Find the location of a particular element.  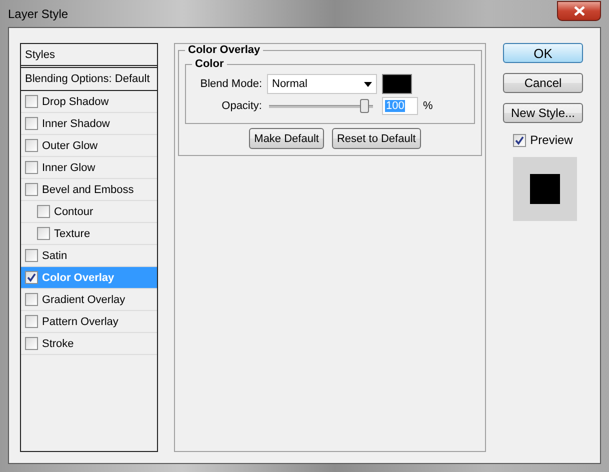

style-list-item: Stroke is located at coordinates (89, 344).